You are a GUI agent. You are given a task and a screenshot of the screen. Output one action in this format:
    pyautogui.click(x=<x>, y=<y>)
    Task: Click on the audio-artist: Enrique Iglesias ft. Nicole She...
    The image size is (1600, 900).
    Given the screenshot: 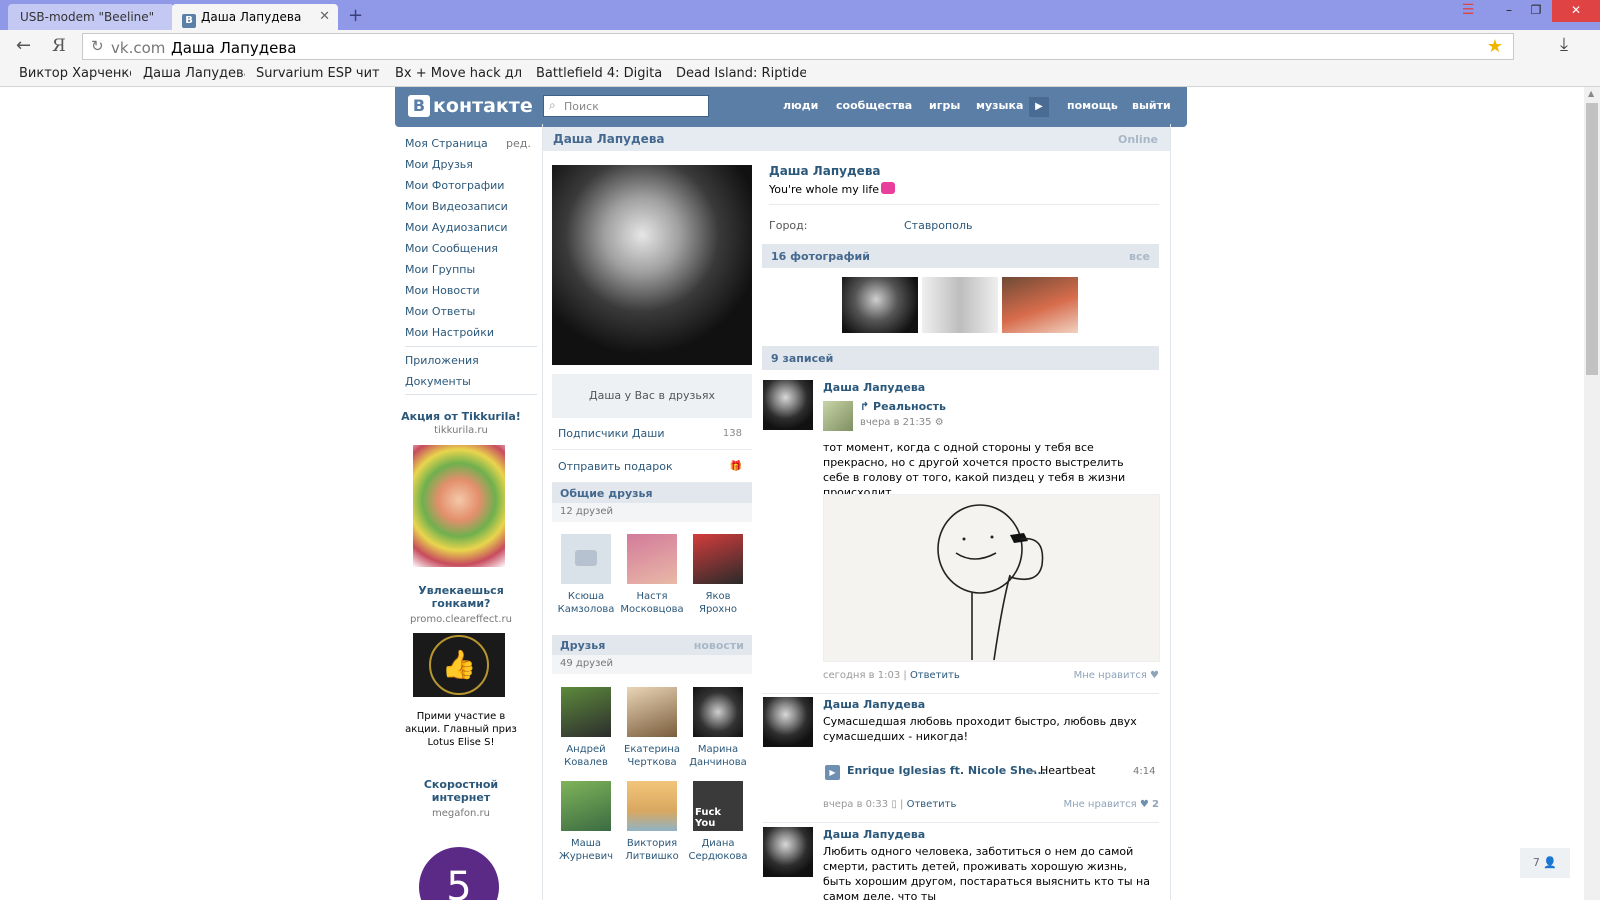 What is the action you would take?
    pyautogui.click(x=946, y=770)
    